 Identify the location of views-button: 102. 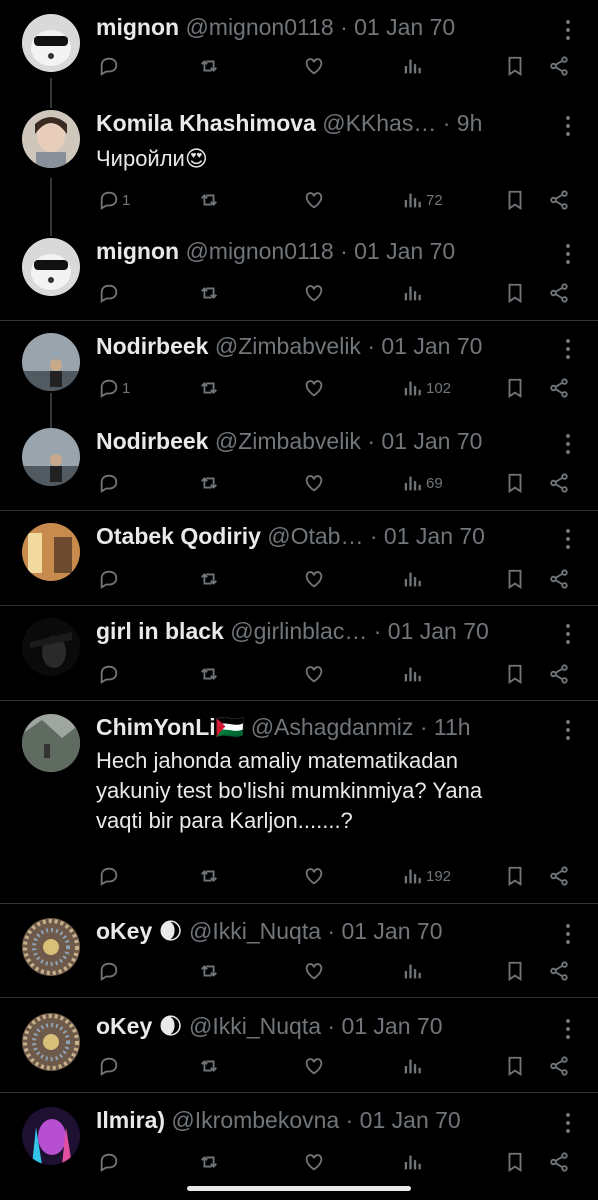
(425, 388).